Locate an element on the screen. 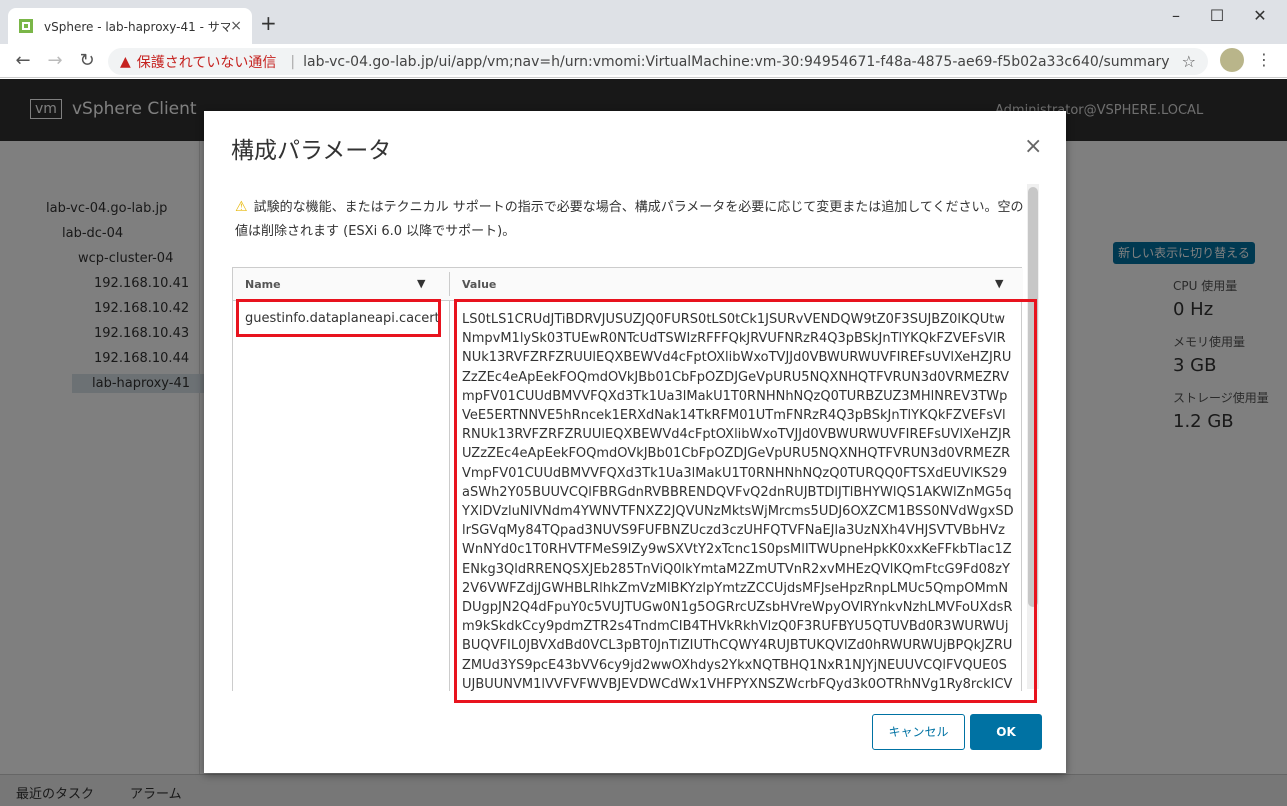 This screenshot has height=806, width=1287. new-tab-icon: + is located at coordinates (268, 23).